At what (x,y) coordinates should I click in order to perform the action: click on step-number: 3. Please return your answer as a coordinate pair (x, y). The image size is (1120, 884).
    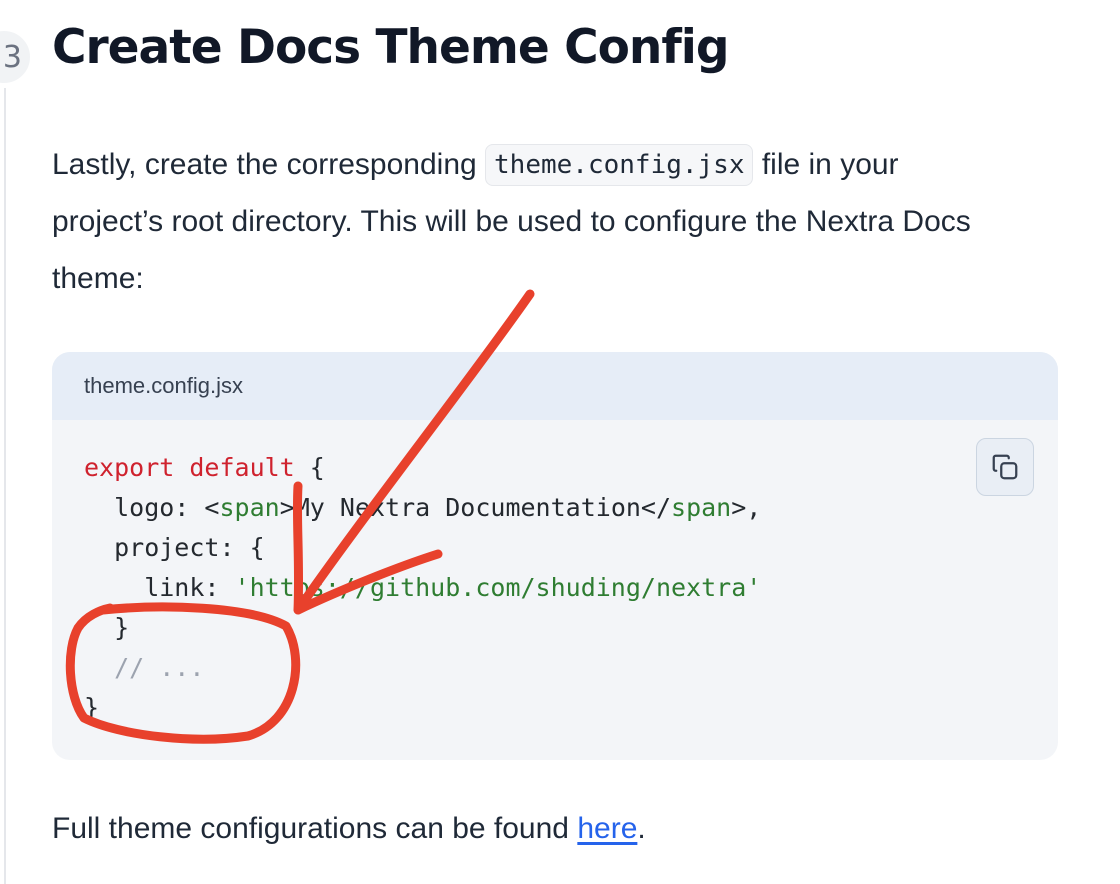
    Looking at the image, I should click on (12, 57).